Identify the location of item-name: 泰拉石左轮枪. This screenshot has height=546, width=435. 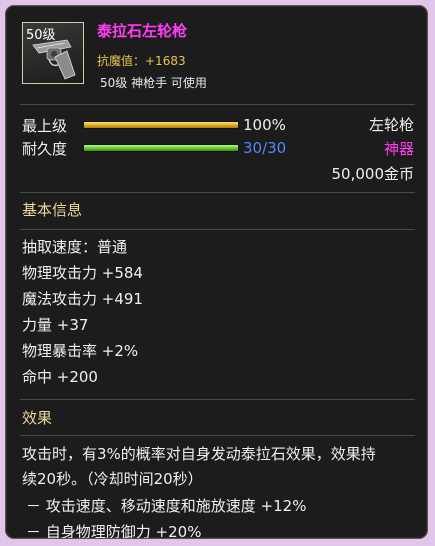
(142, 31).